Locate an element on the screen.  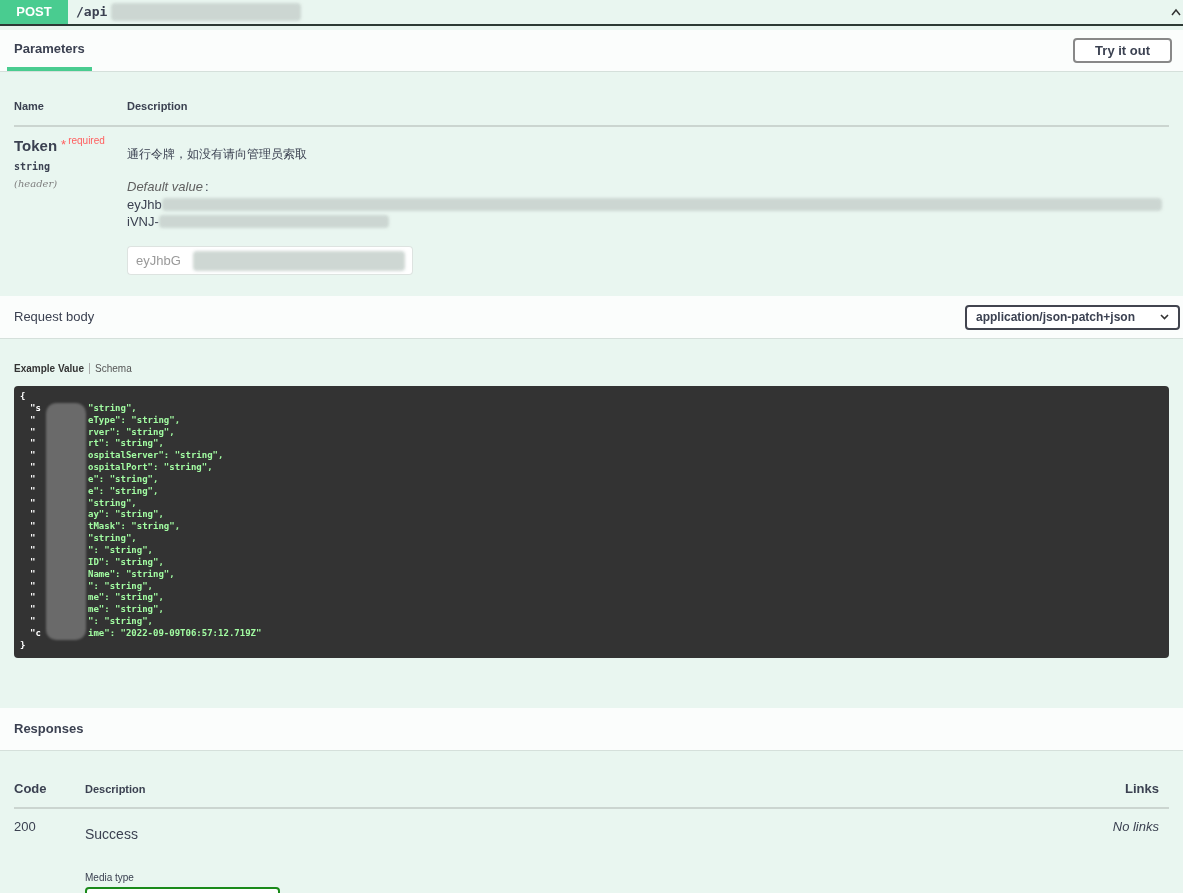
code-line: ime": "2022-09-09T06:57:12.719Z" is located at coordinates (175, 633).